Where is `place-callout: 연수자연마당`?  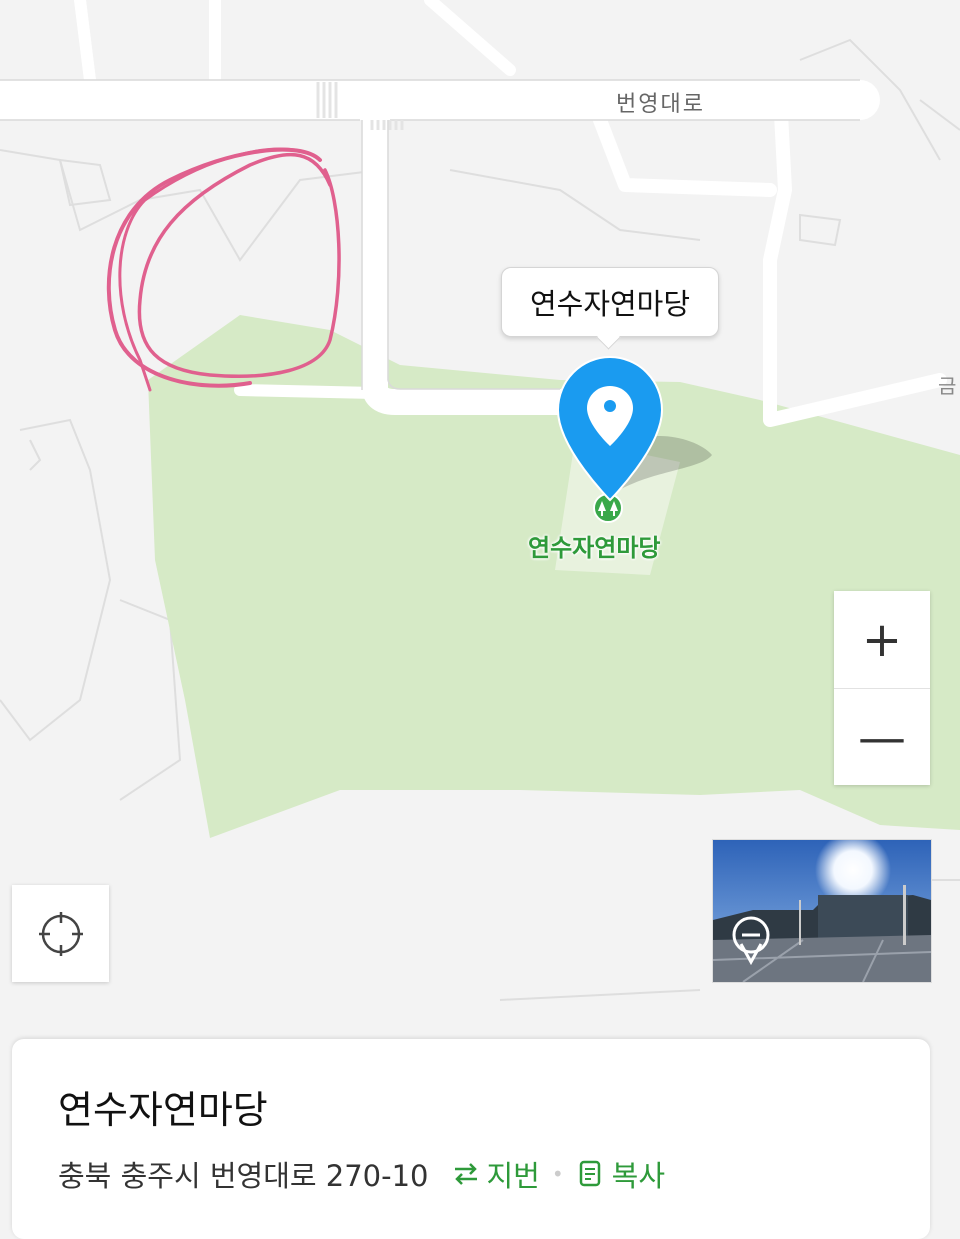 place-callout: 연수자연마당 is located at coordinates (610, 302).